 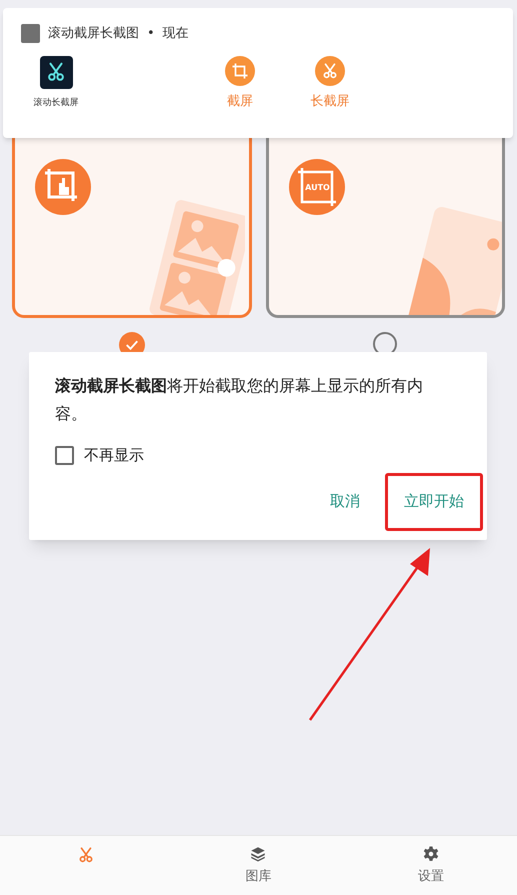 What do you see at coordinates (316, 187) in the screenshot?
I see `crop-auto-icon: AUTO` at bounding box center [316, 187].